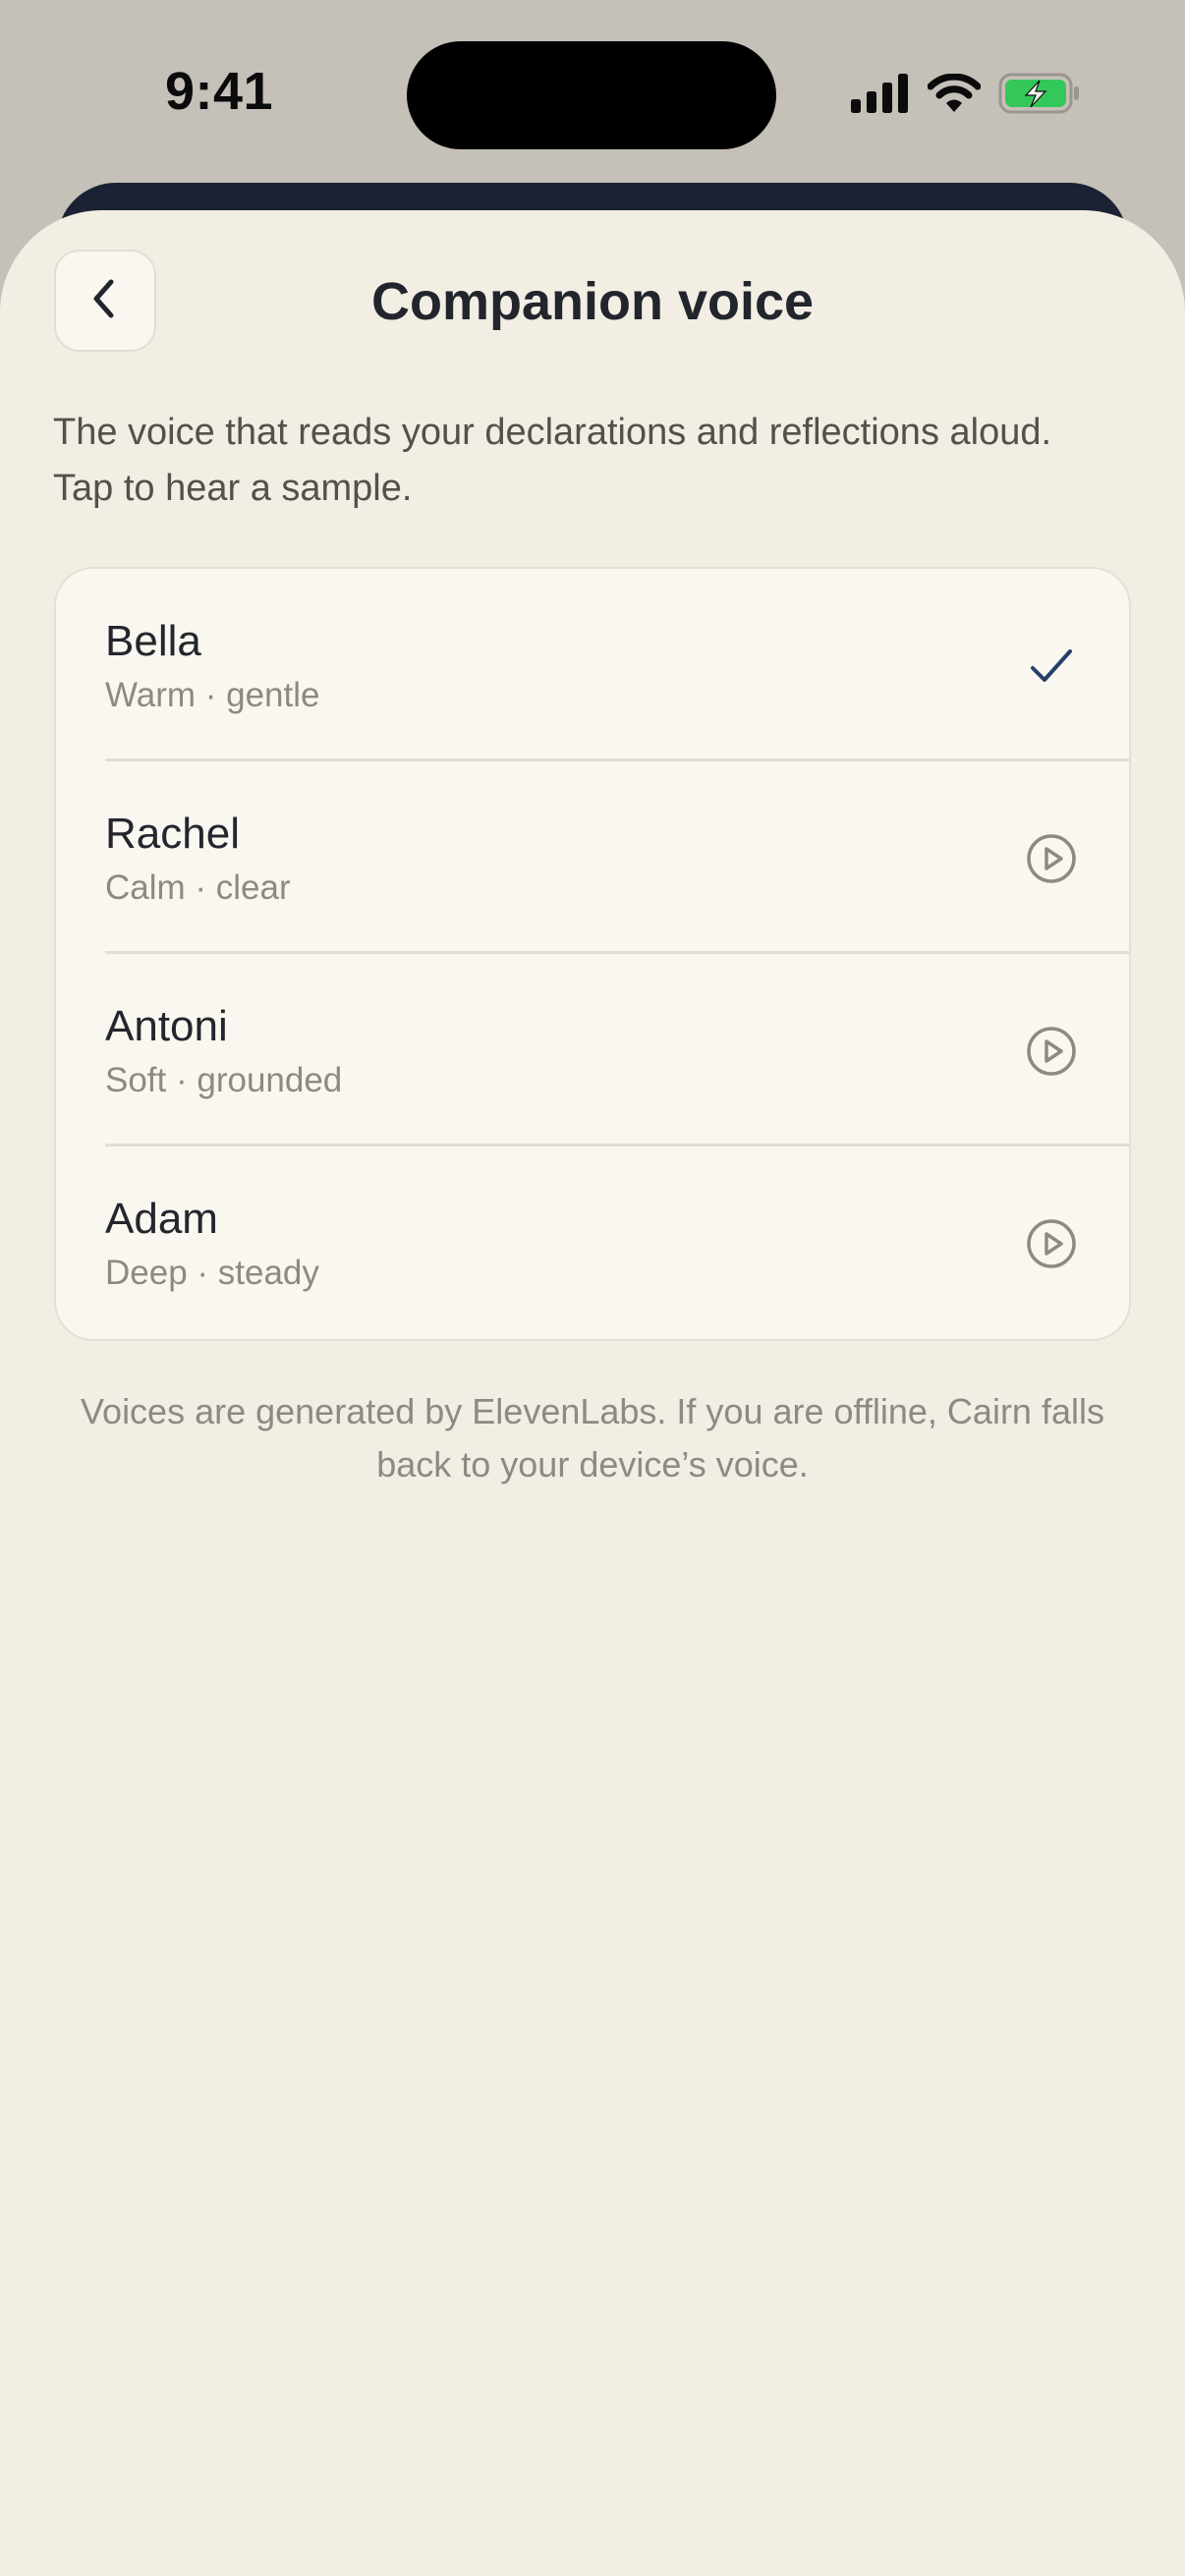 The height and width of the screenshot is (2576, 1185). What do you see at coordinates (881, 95) in the screenshot?
I see `cellular-signal-icon` at bounding box center [881, 95].